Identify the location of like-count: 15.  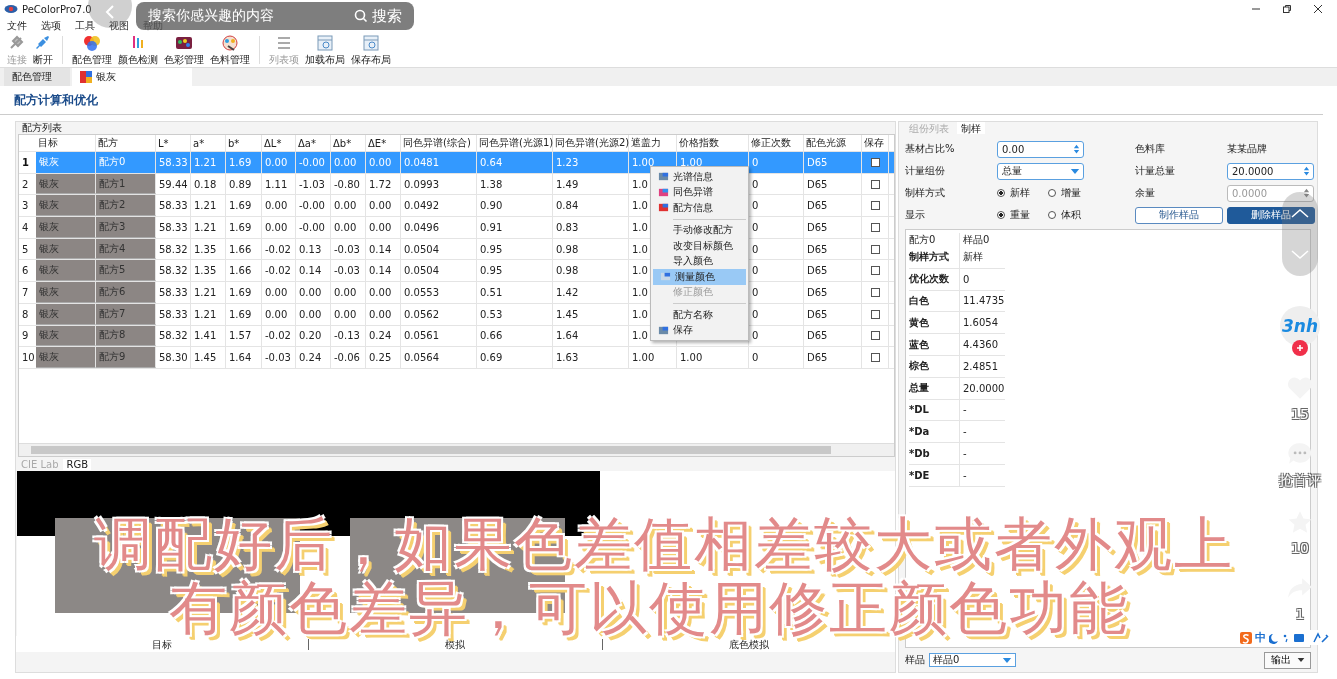
(1300, 414).